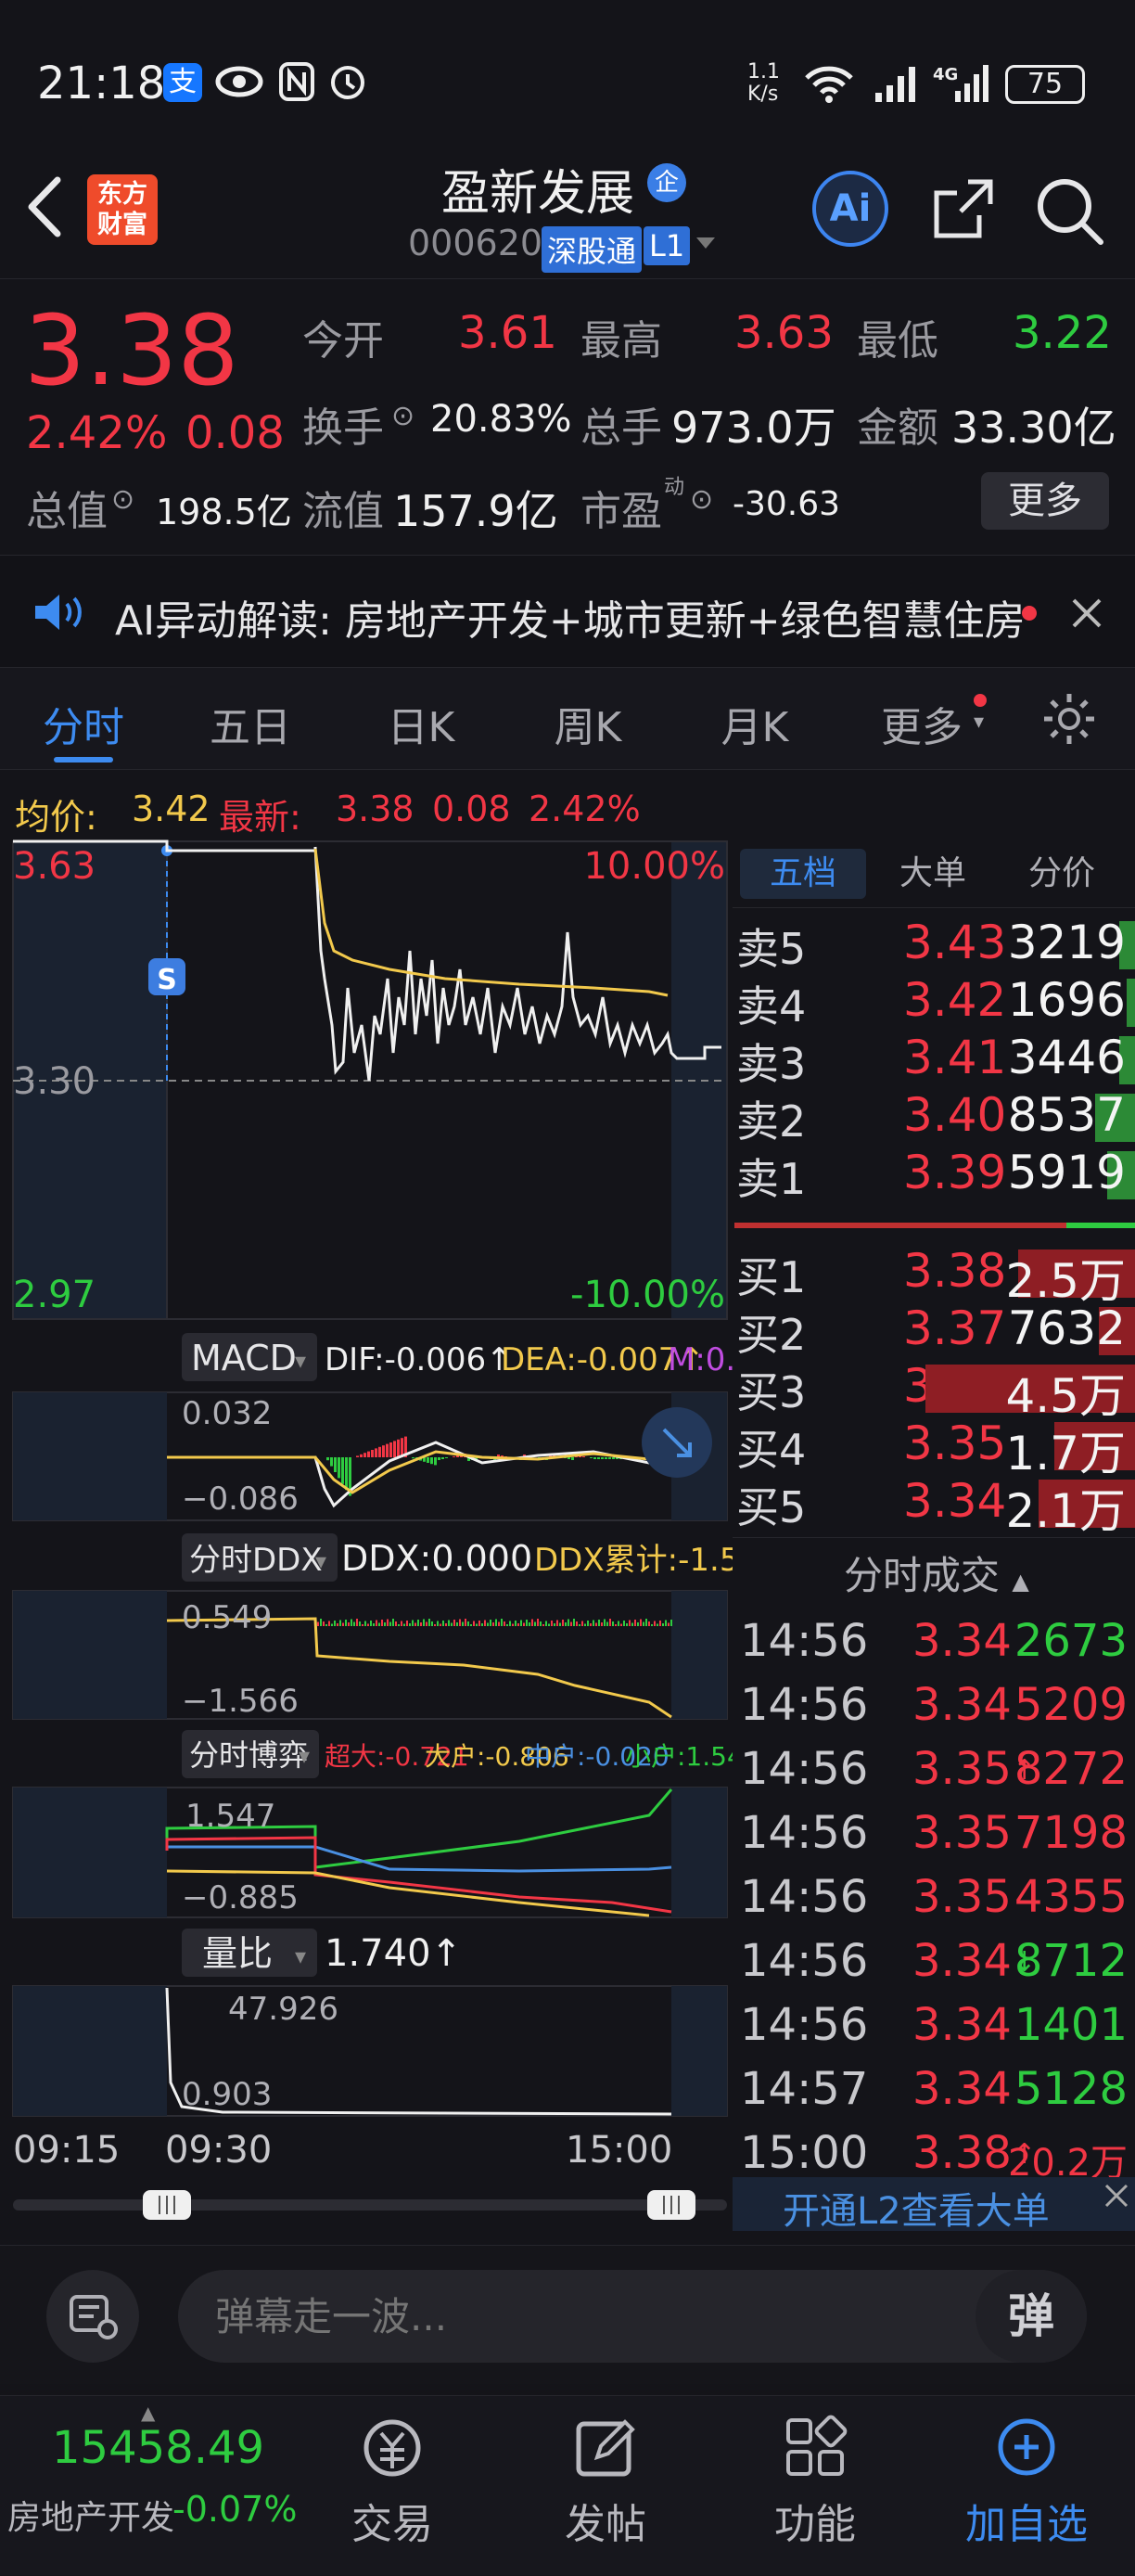  What do you see at coordinates (45, 206) in the screenshot?
I see `back-arrow-icon` at bounding box center [45, 206].